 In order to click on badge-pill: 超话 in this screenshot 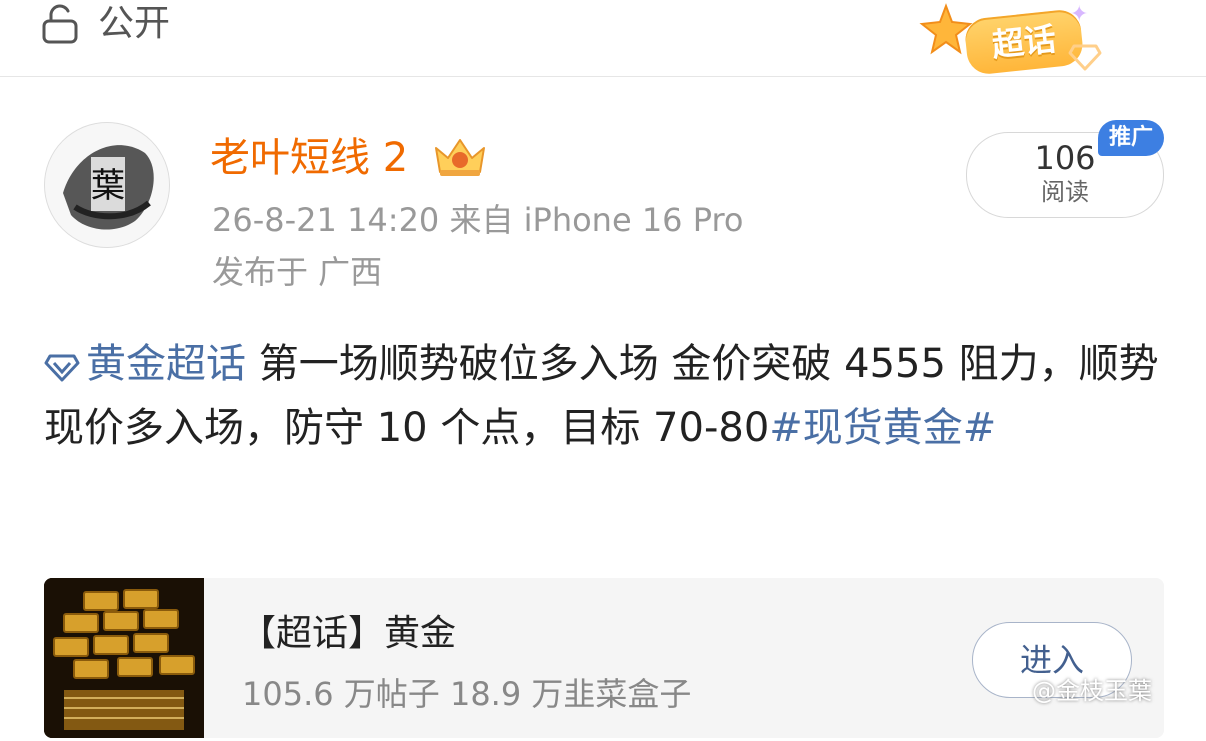, I will do `click(1024, 42)`.